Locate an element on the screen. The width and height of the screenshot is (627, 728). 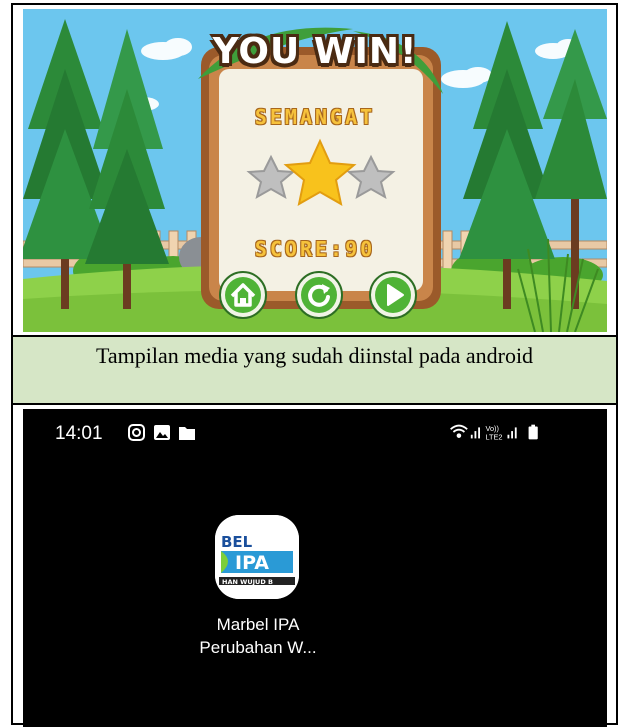
score-text: SCORE:90 is located at coordinates (315, 249).